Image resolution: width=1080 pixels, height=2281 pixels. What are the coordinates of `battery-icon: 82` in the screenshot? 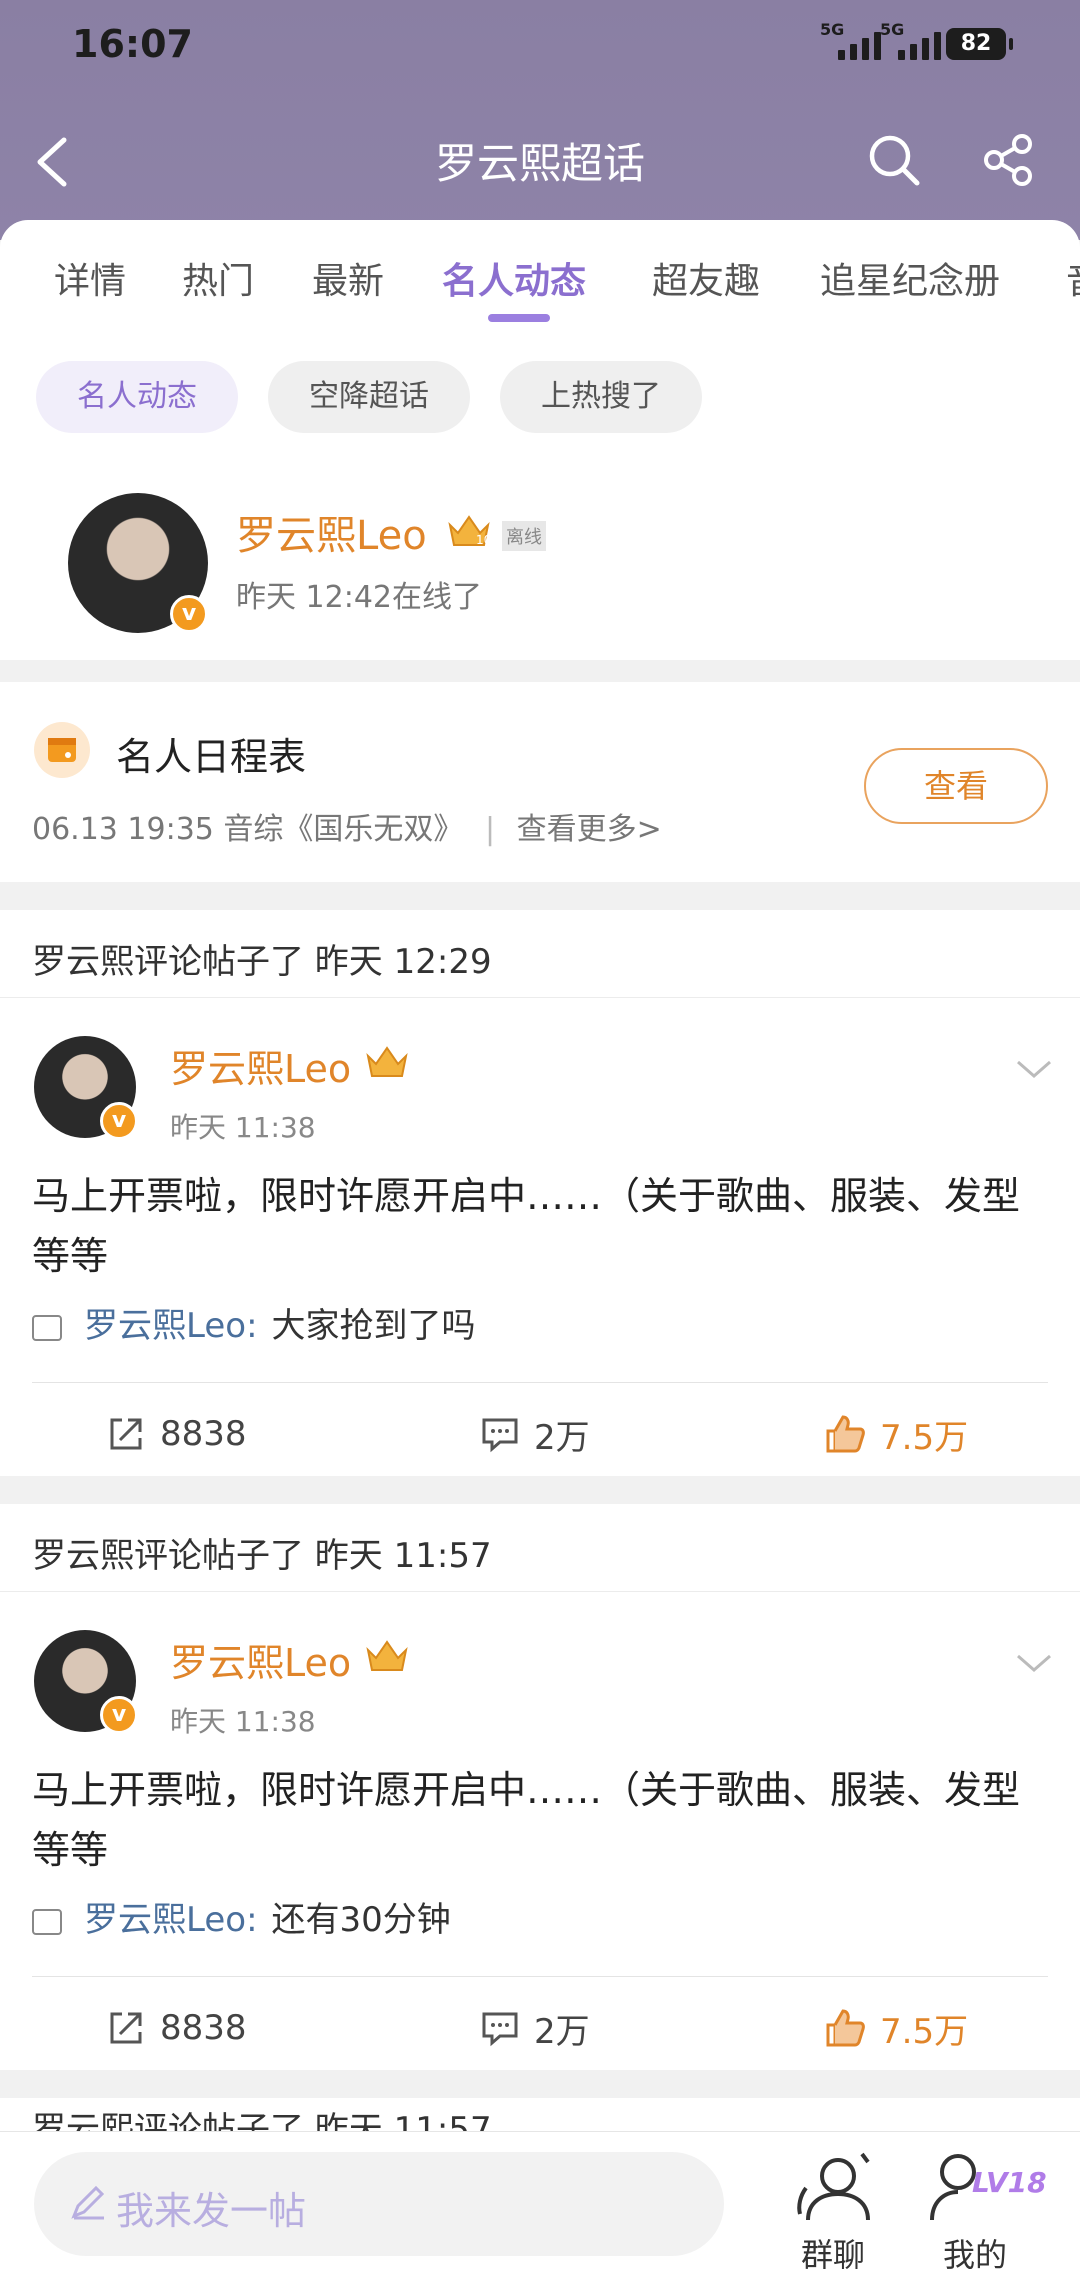 It's located at (979, 44).